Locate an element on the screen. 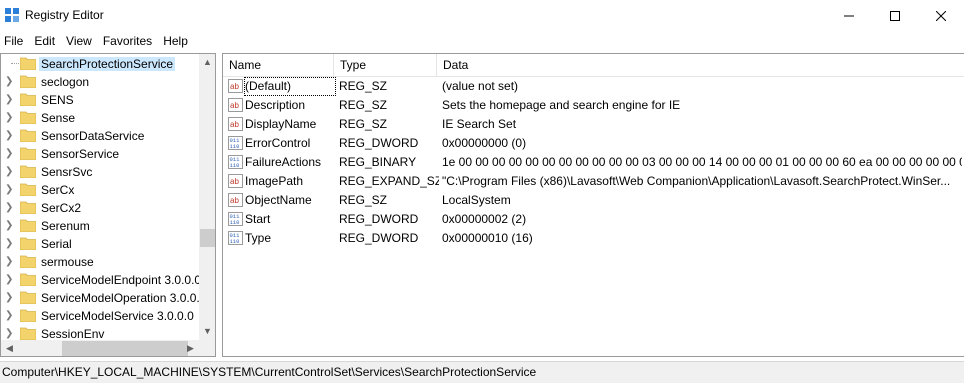 Image resolution: width=964 pixels, height=383 pixels. value-row: ab DisplayName REG_SZ IE Search Set is located at coordinates (593, 124).